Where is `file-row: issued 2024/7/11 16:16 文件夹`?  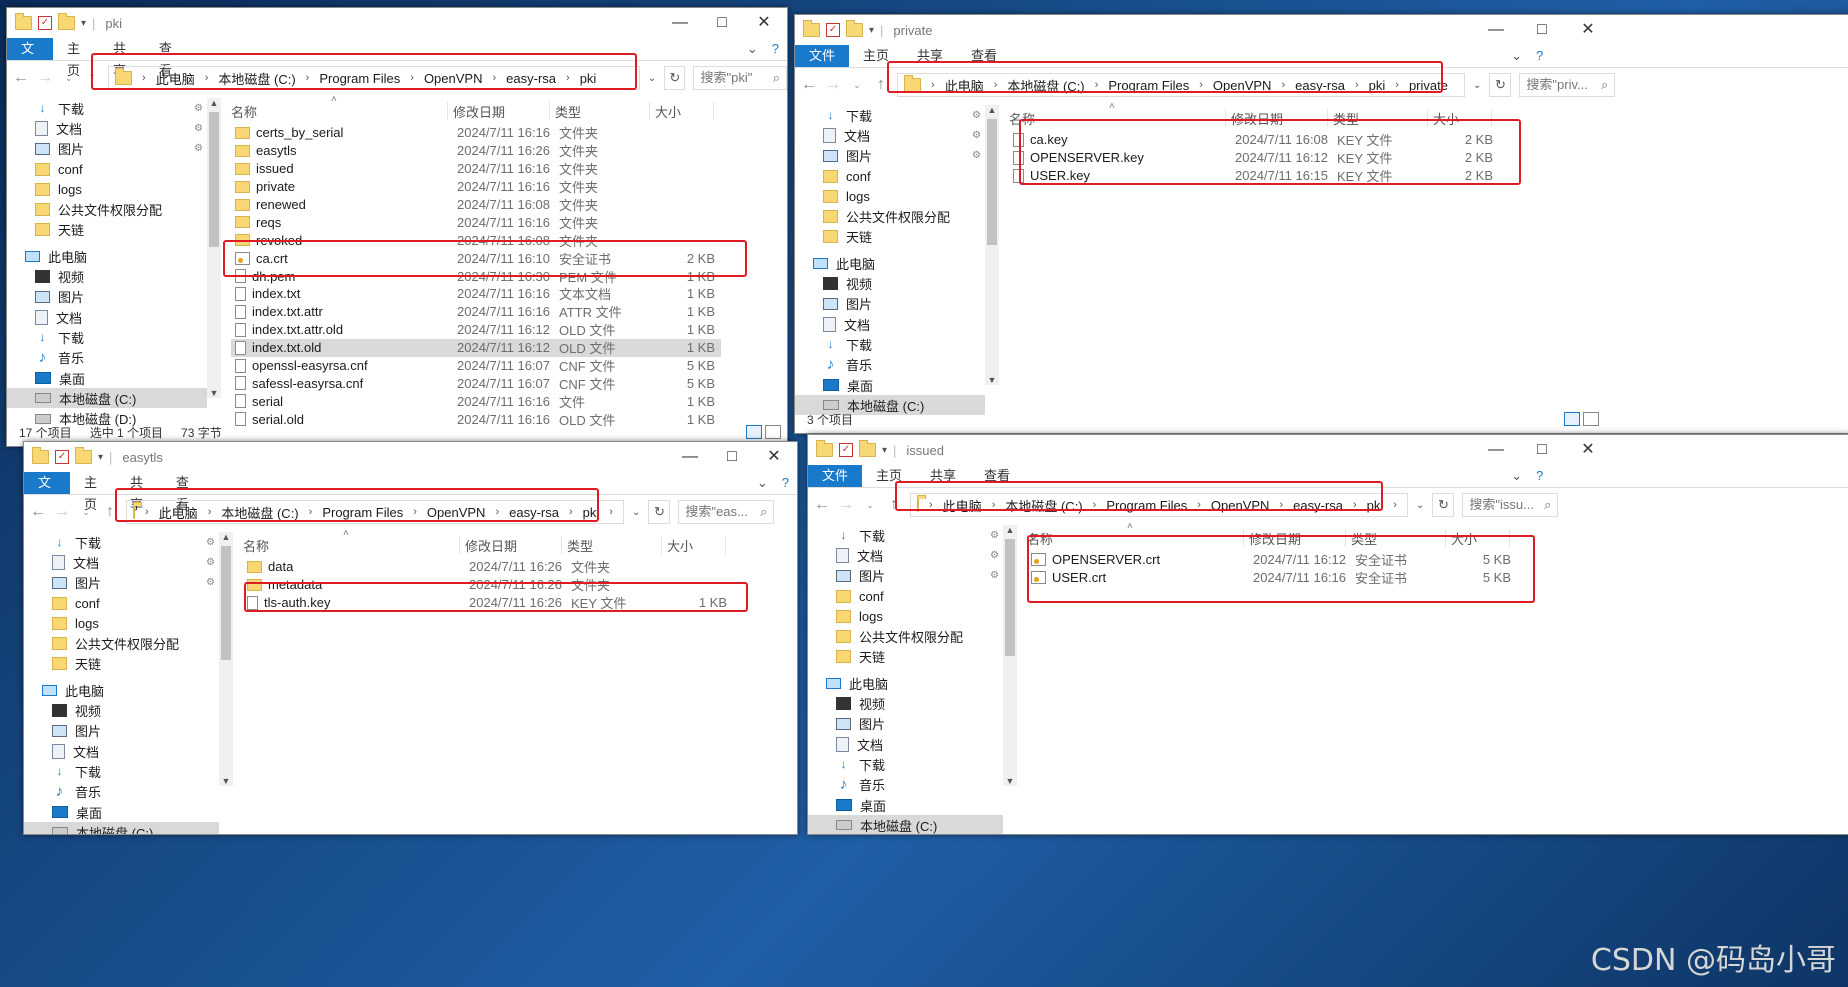 file-row: issued 2024/7/11 16:16 文件夹 is located at coordinates (476, 169).